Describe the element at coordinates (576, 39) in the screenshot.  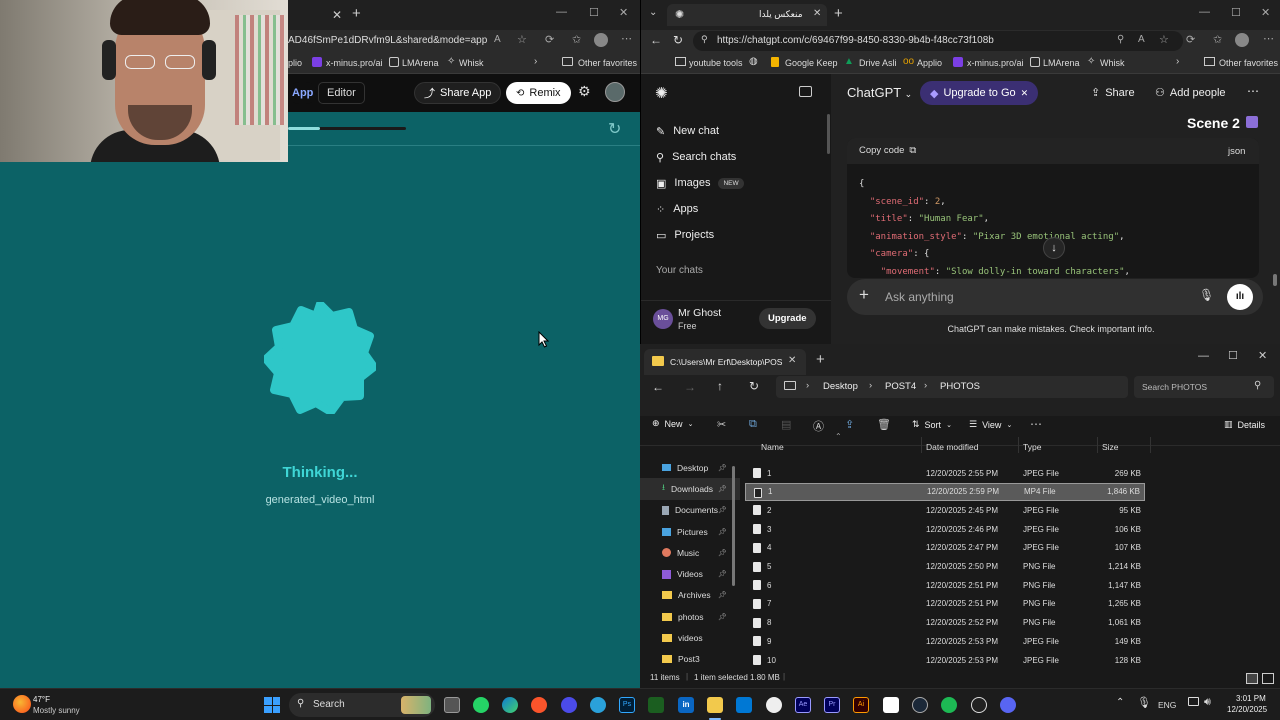
I see `favorites-icon: ✩` at that location.